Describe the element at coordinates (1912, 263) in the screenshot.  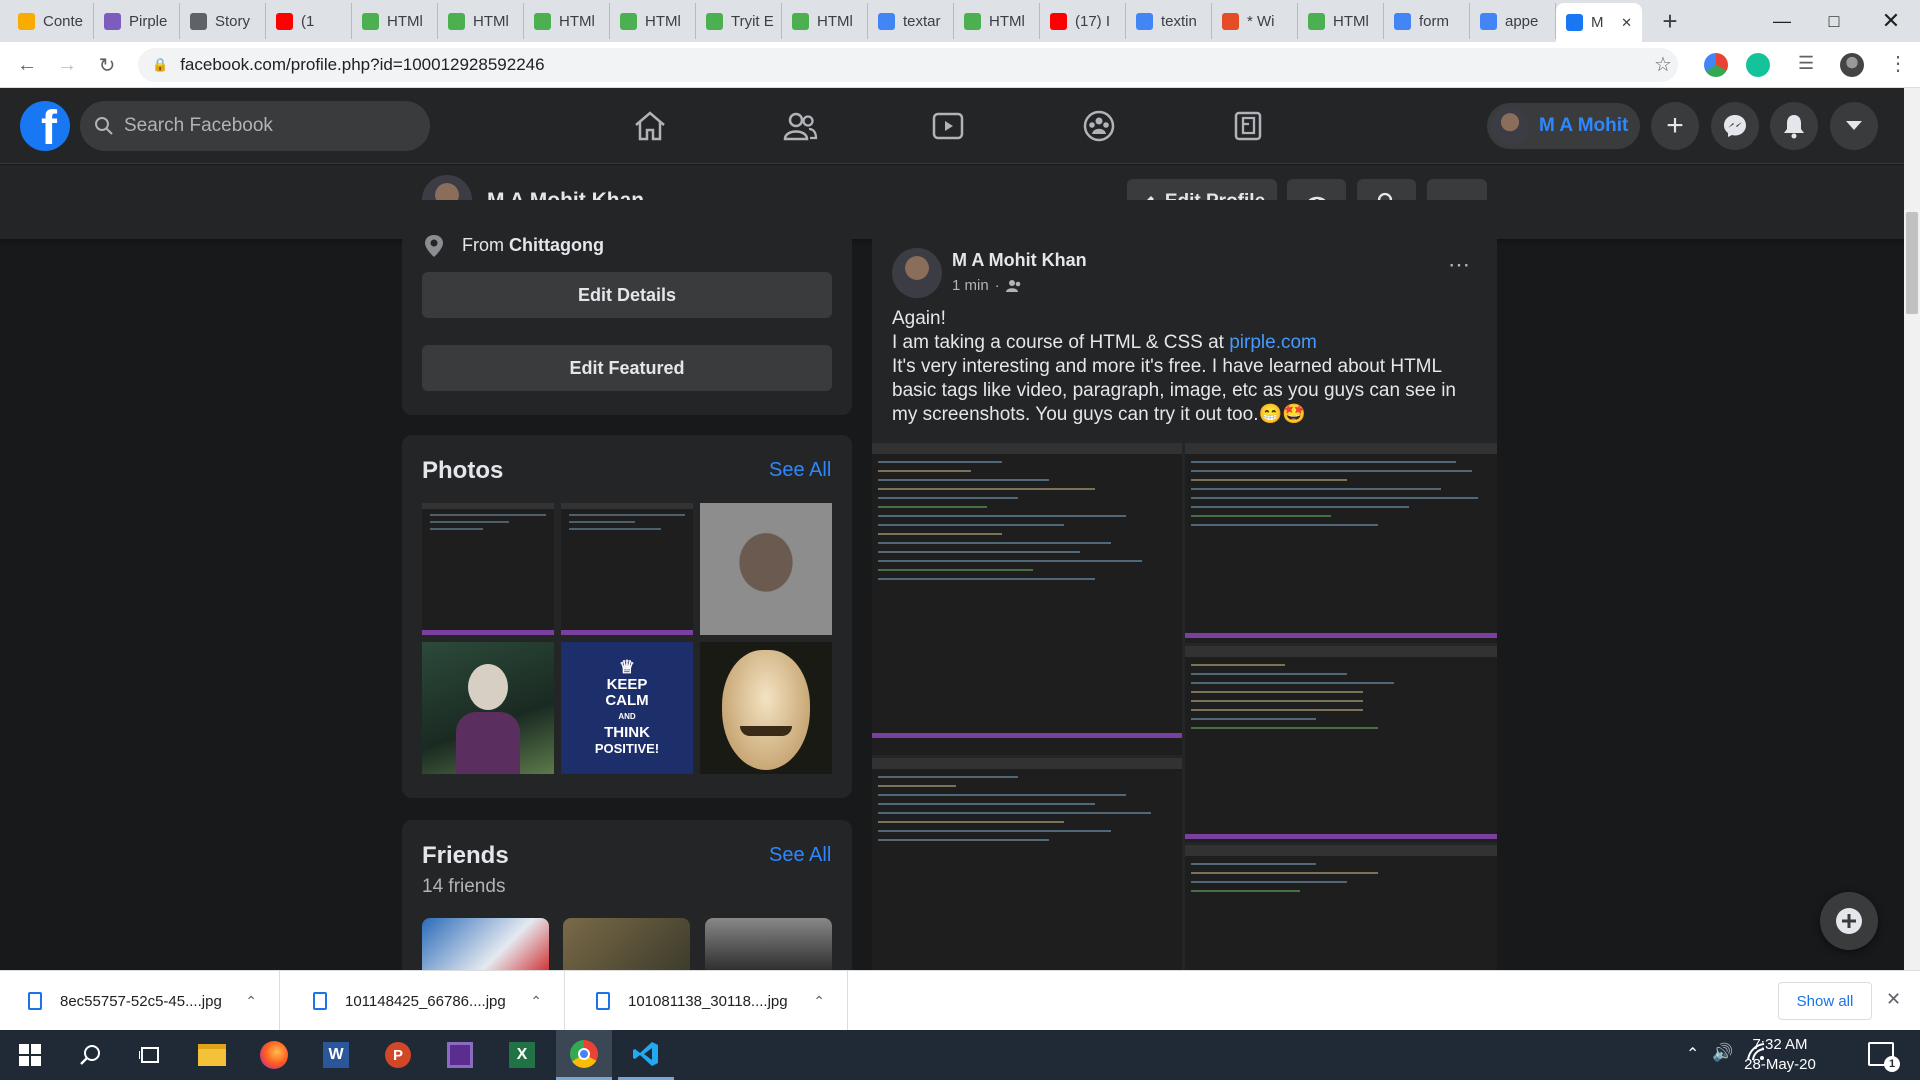
I see `scrollbar-thumb` at that location.